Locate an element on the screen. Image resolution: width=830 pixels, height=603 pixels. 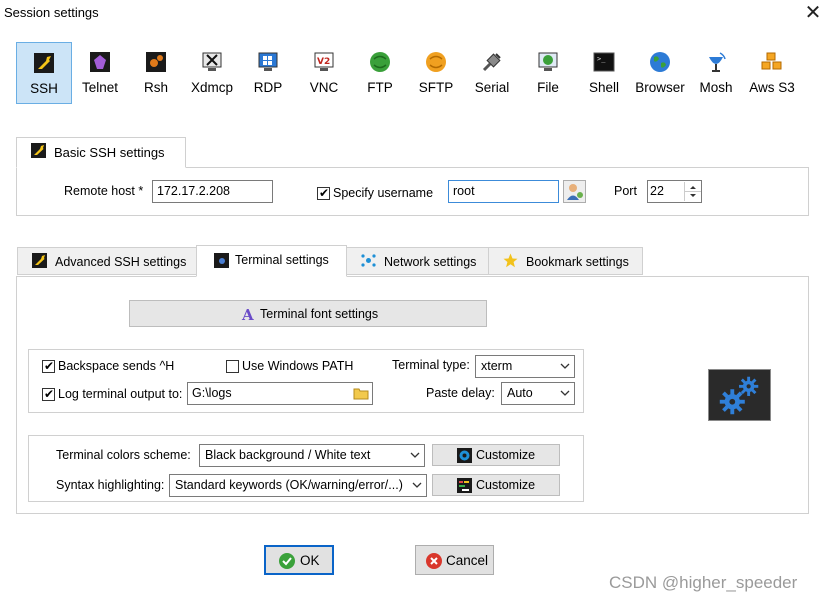
file-icon is located at coordinates (548, 61).